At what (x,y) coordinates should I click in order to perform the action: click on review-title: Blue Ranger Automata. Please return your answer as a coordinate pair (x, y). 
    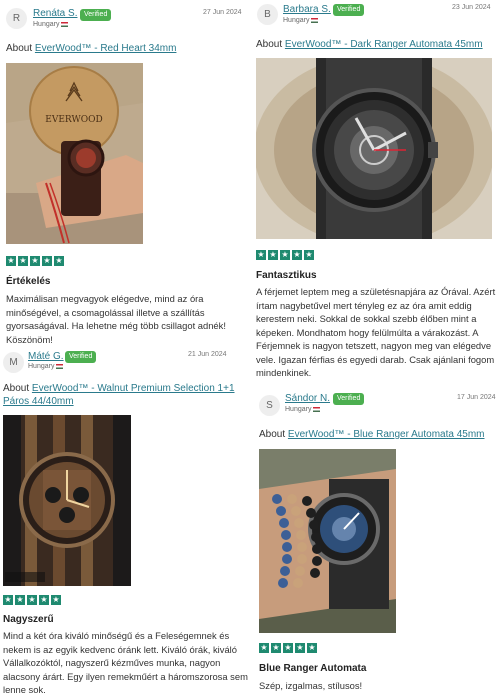
    Looking at the image, I should click on (313, 668).